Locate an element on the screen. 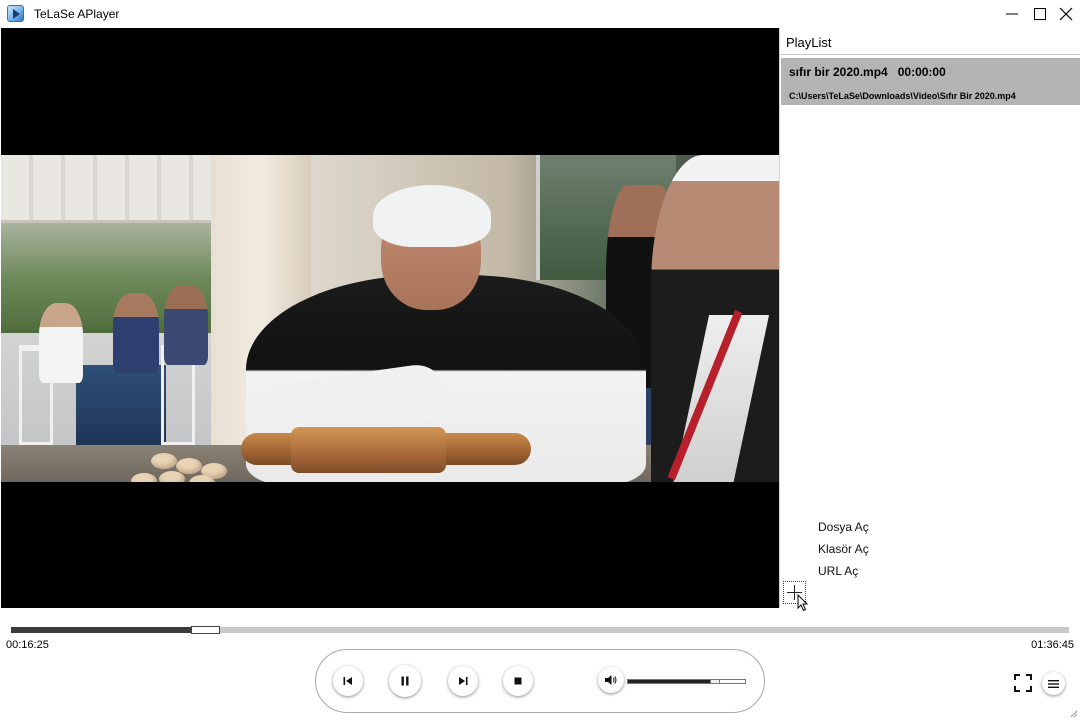 The width and height of the screenshot is (1080, 720). previous-button is located at coordinates (348, 681).